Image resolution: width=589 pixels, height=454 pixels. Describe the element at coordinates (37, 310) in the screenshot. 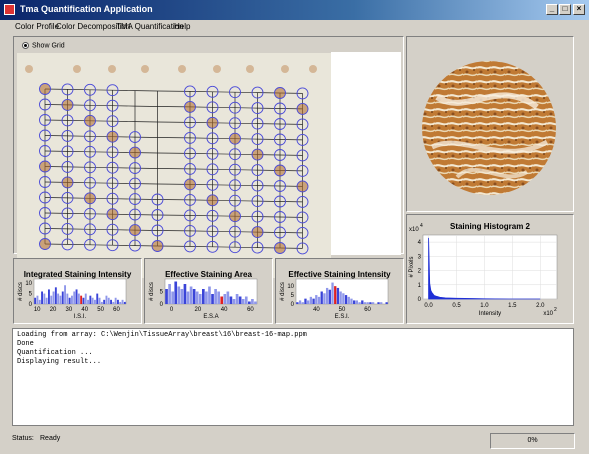

I see `x-tick-label: 10` at that location.